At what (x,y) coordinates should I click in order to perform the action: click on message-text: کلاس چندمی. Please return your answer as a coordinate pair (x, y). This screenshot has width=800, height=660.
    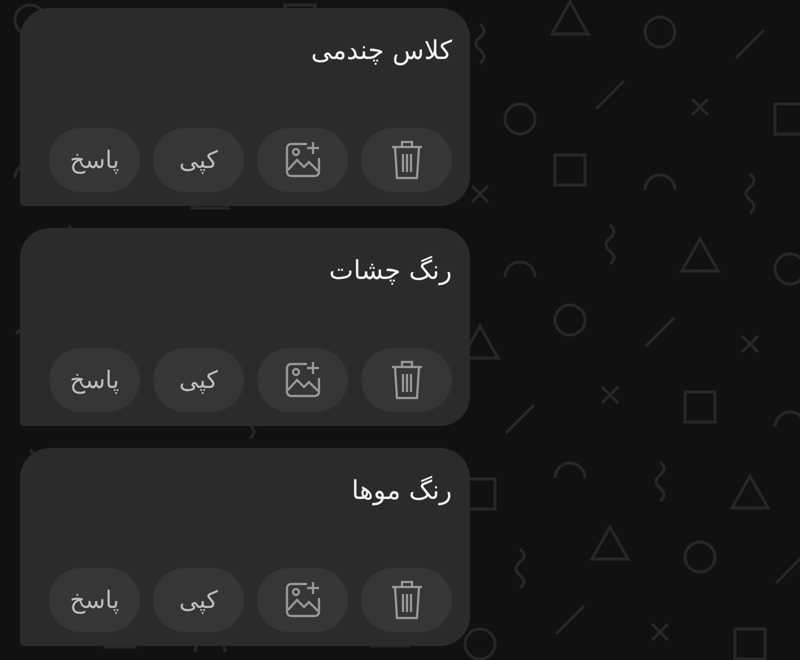
    Looking at the image, I should click on (381, 51).